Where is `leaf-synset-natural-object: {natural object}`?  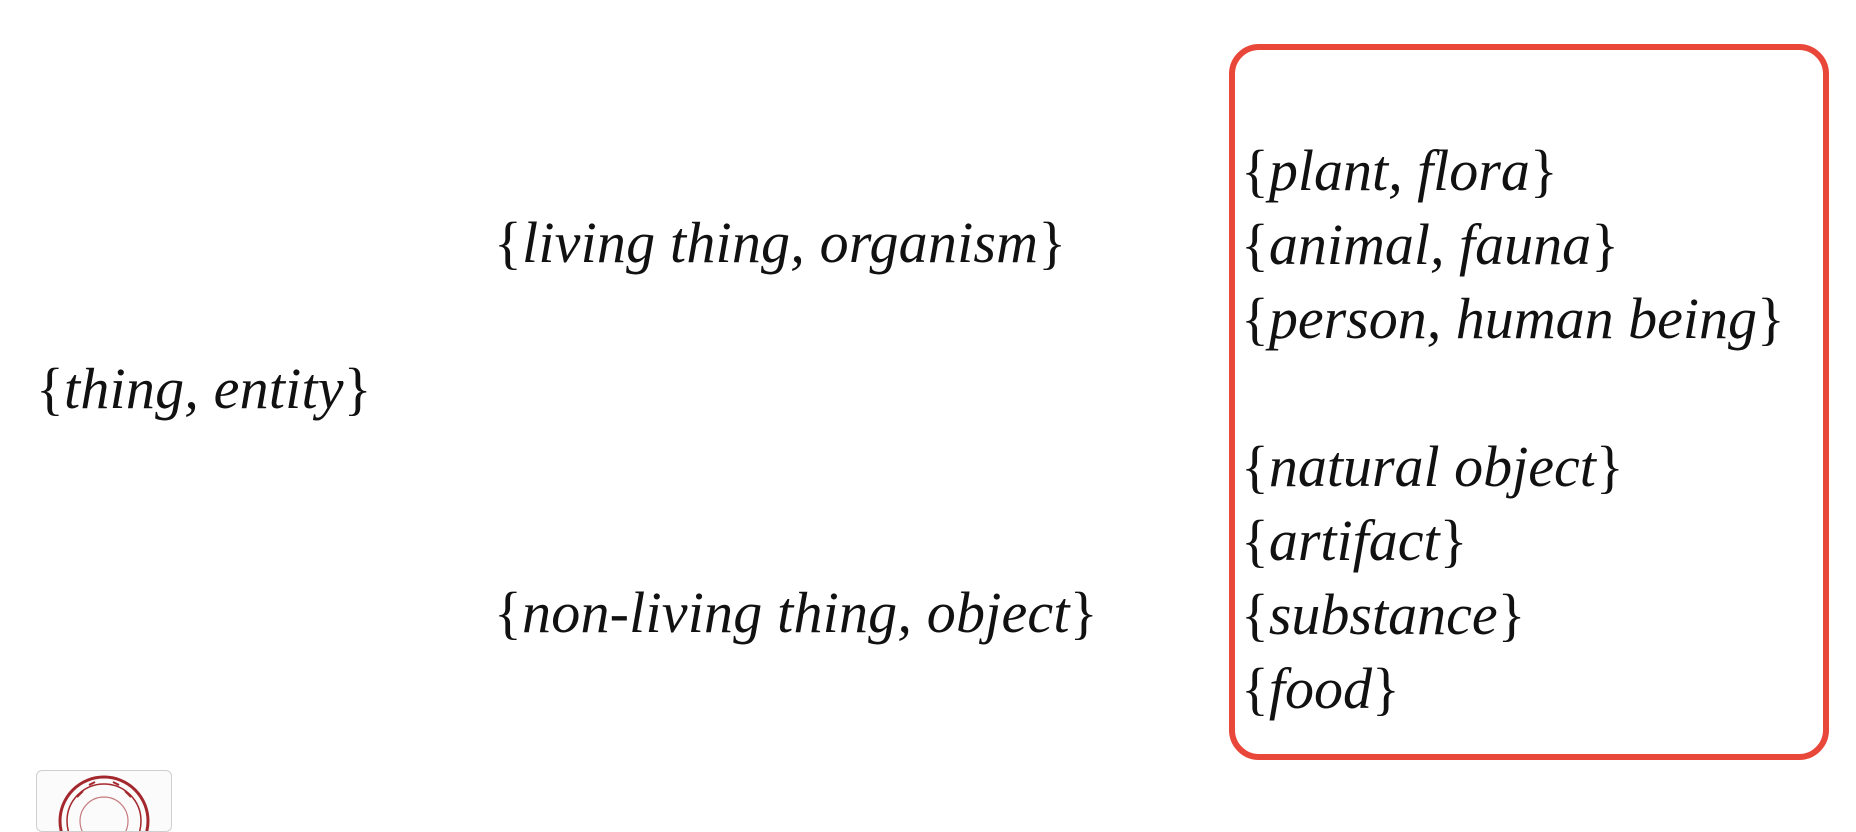 leaf-synset-natural-object: {natural object} is located at coordinates (1432, 466).